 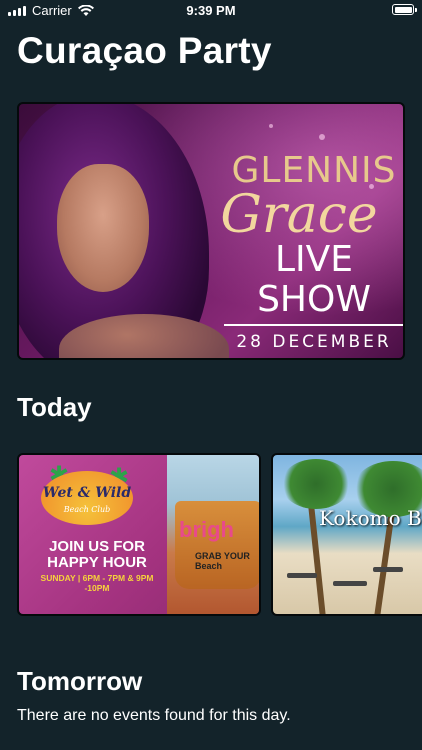 I want to click on battery-fill, so click(x=403, y=9).